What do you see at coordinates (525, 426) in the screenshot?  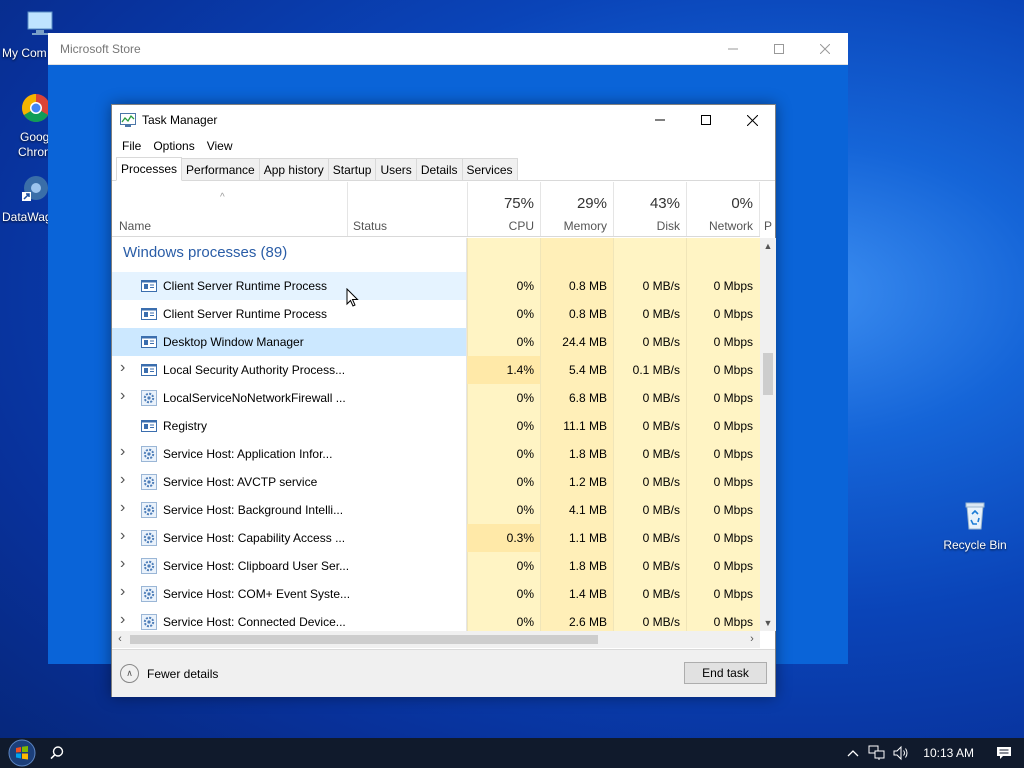 I see `cpu-cell: 0%` at bounding box center [525, 426].